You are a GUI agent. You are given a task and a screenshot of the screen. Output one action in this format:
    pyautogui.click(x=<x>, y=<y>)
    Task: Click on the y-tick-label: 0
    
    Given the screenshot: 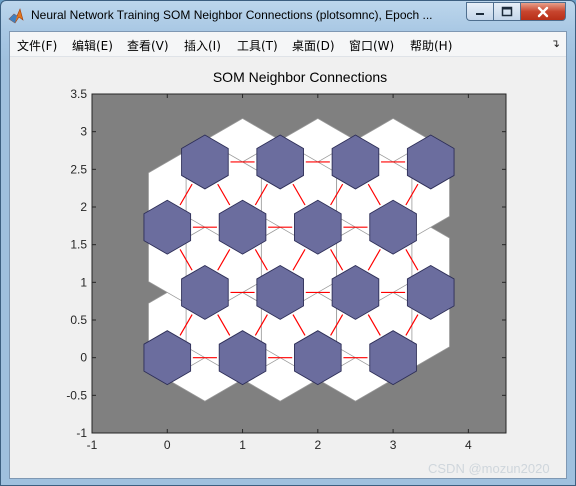 What is the action you would take?
    pyautogui.click(x=83, y=358)
    